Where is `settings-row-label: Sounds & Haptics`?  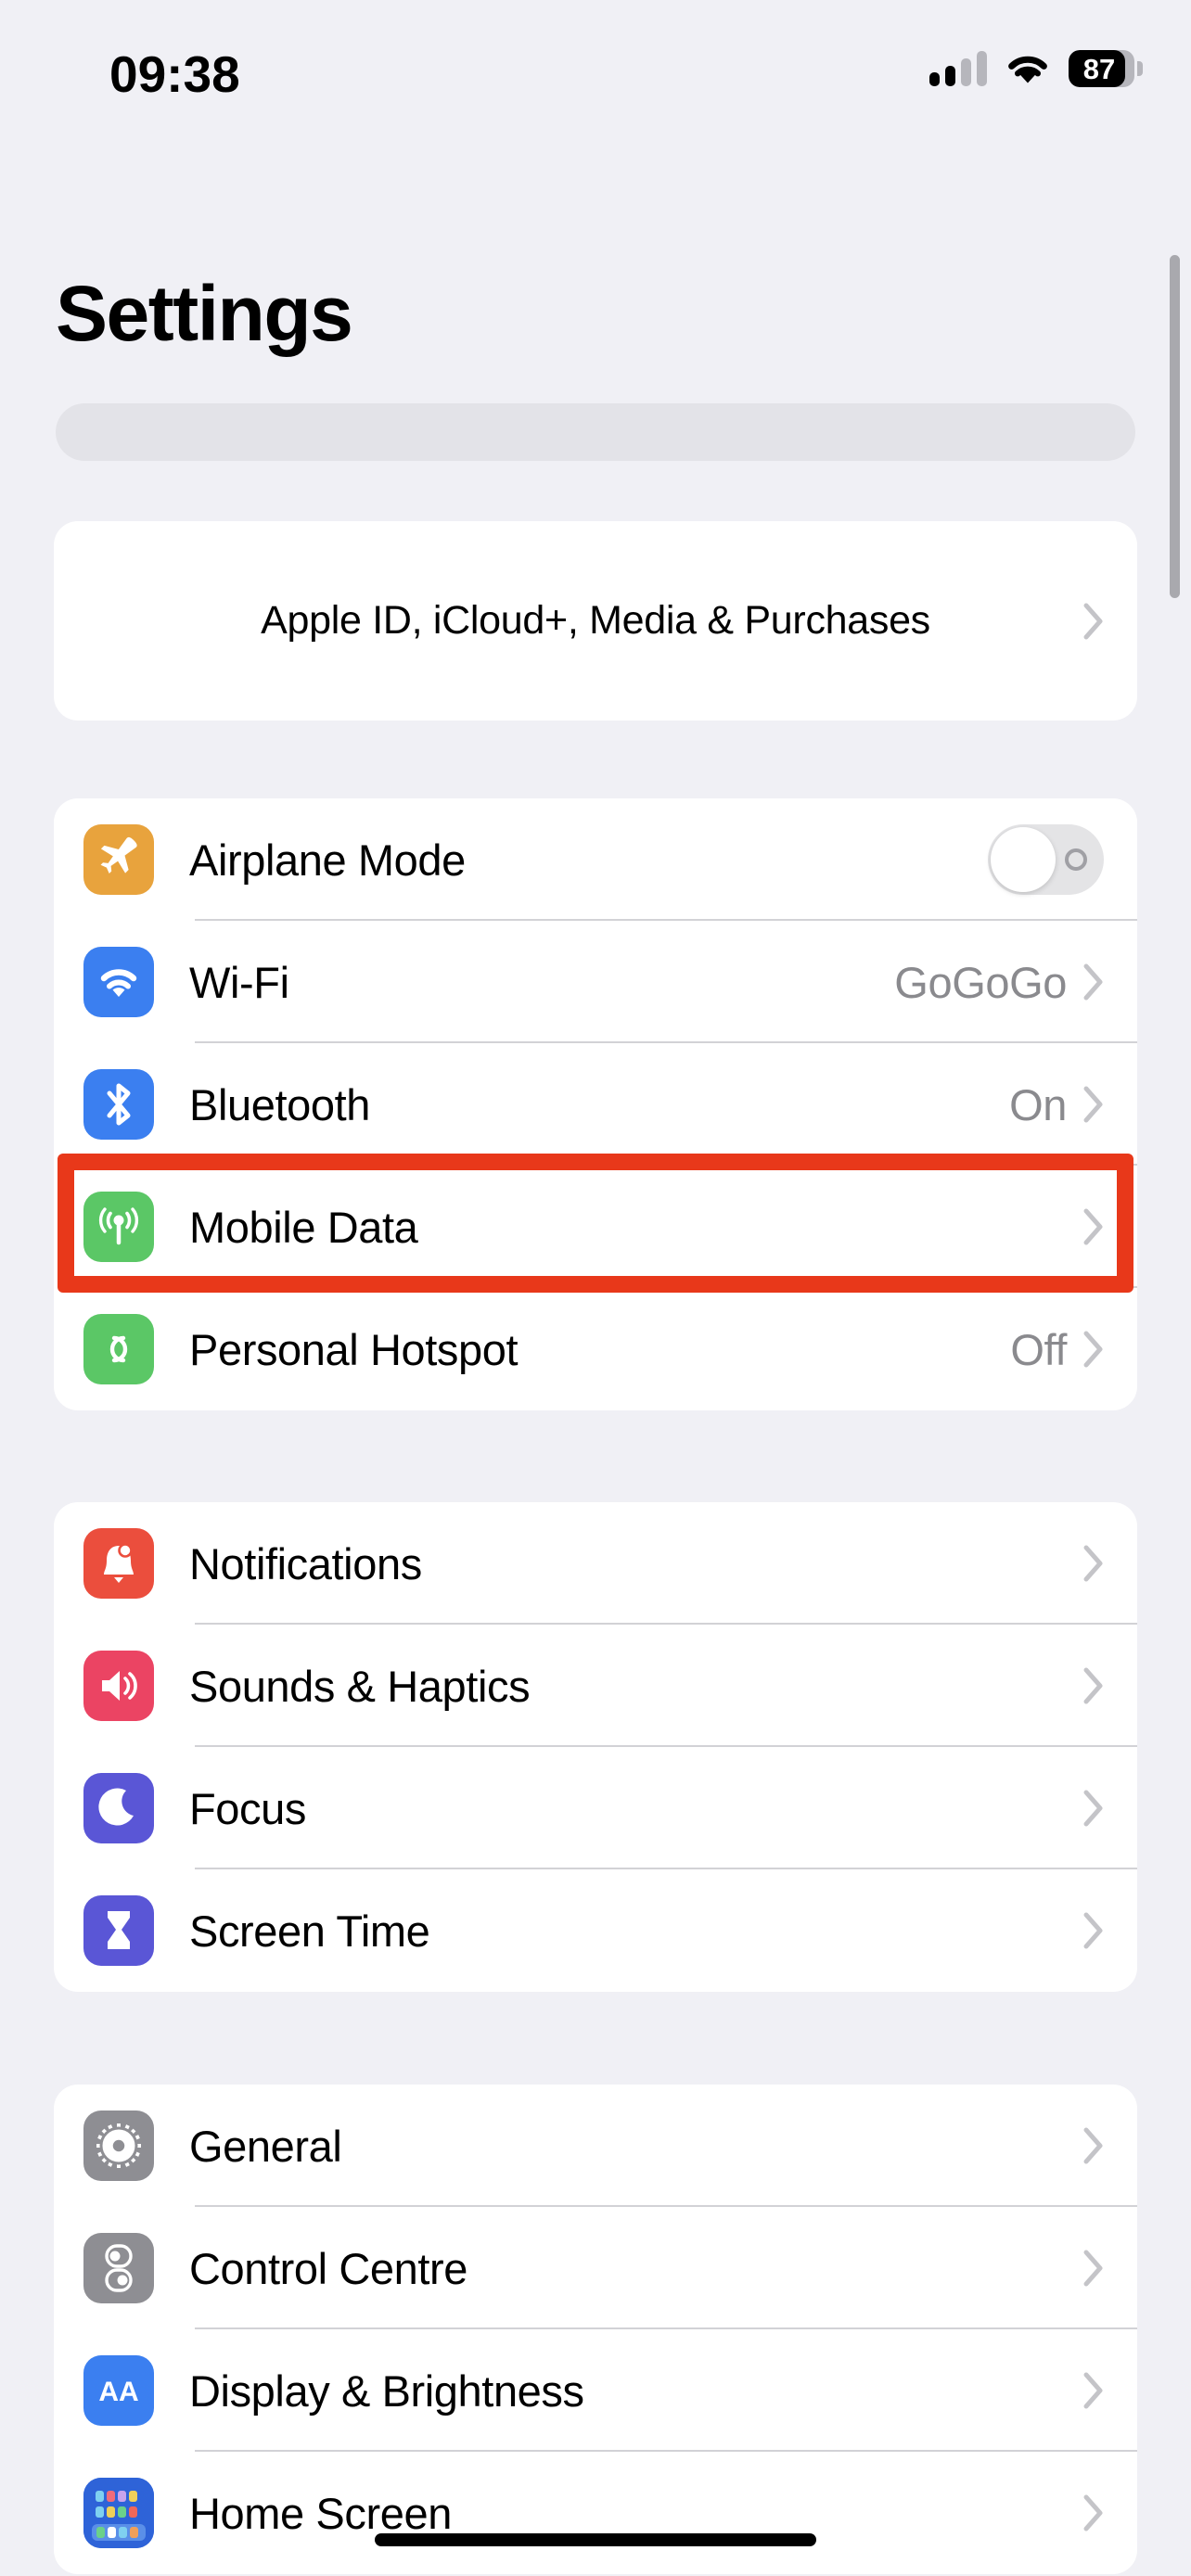
settings-row-label: Sounds & Haptics is located at coordinates (360, 1686).